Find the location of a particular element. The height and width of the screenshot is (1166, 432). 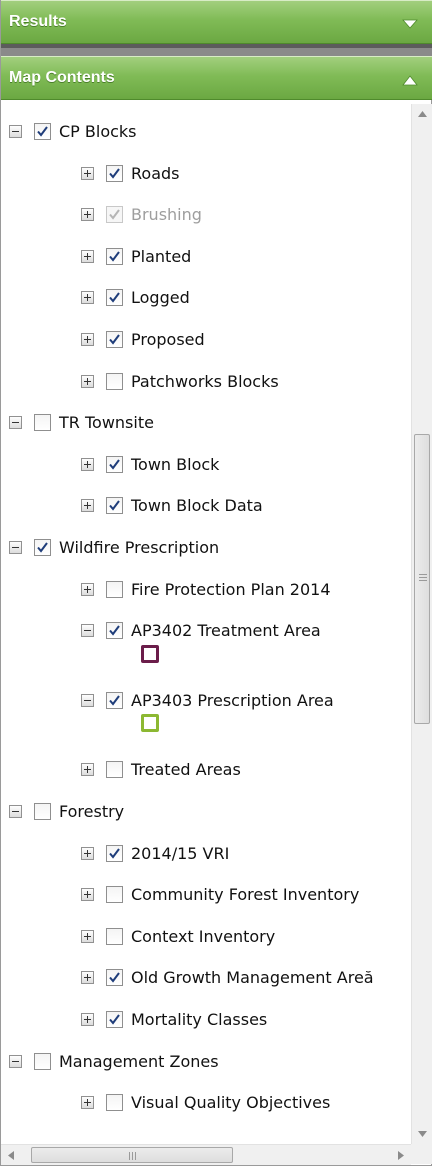

layer-row-patchworks-blocks: Patchworks Blocks is located at coordinates (180, 381).